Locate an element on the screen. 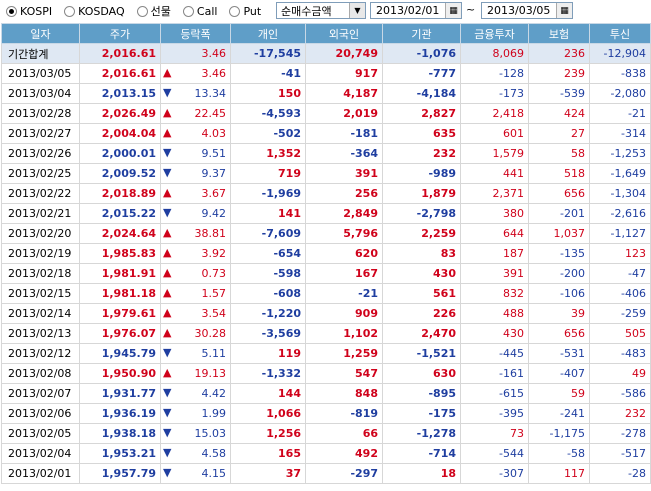  date-to-field: 2013/03/05 ▦ is located at coordinates (527, 10).